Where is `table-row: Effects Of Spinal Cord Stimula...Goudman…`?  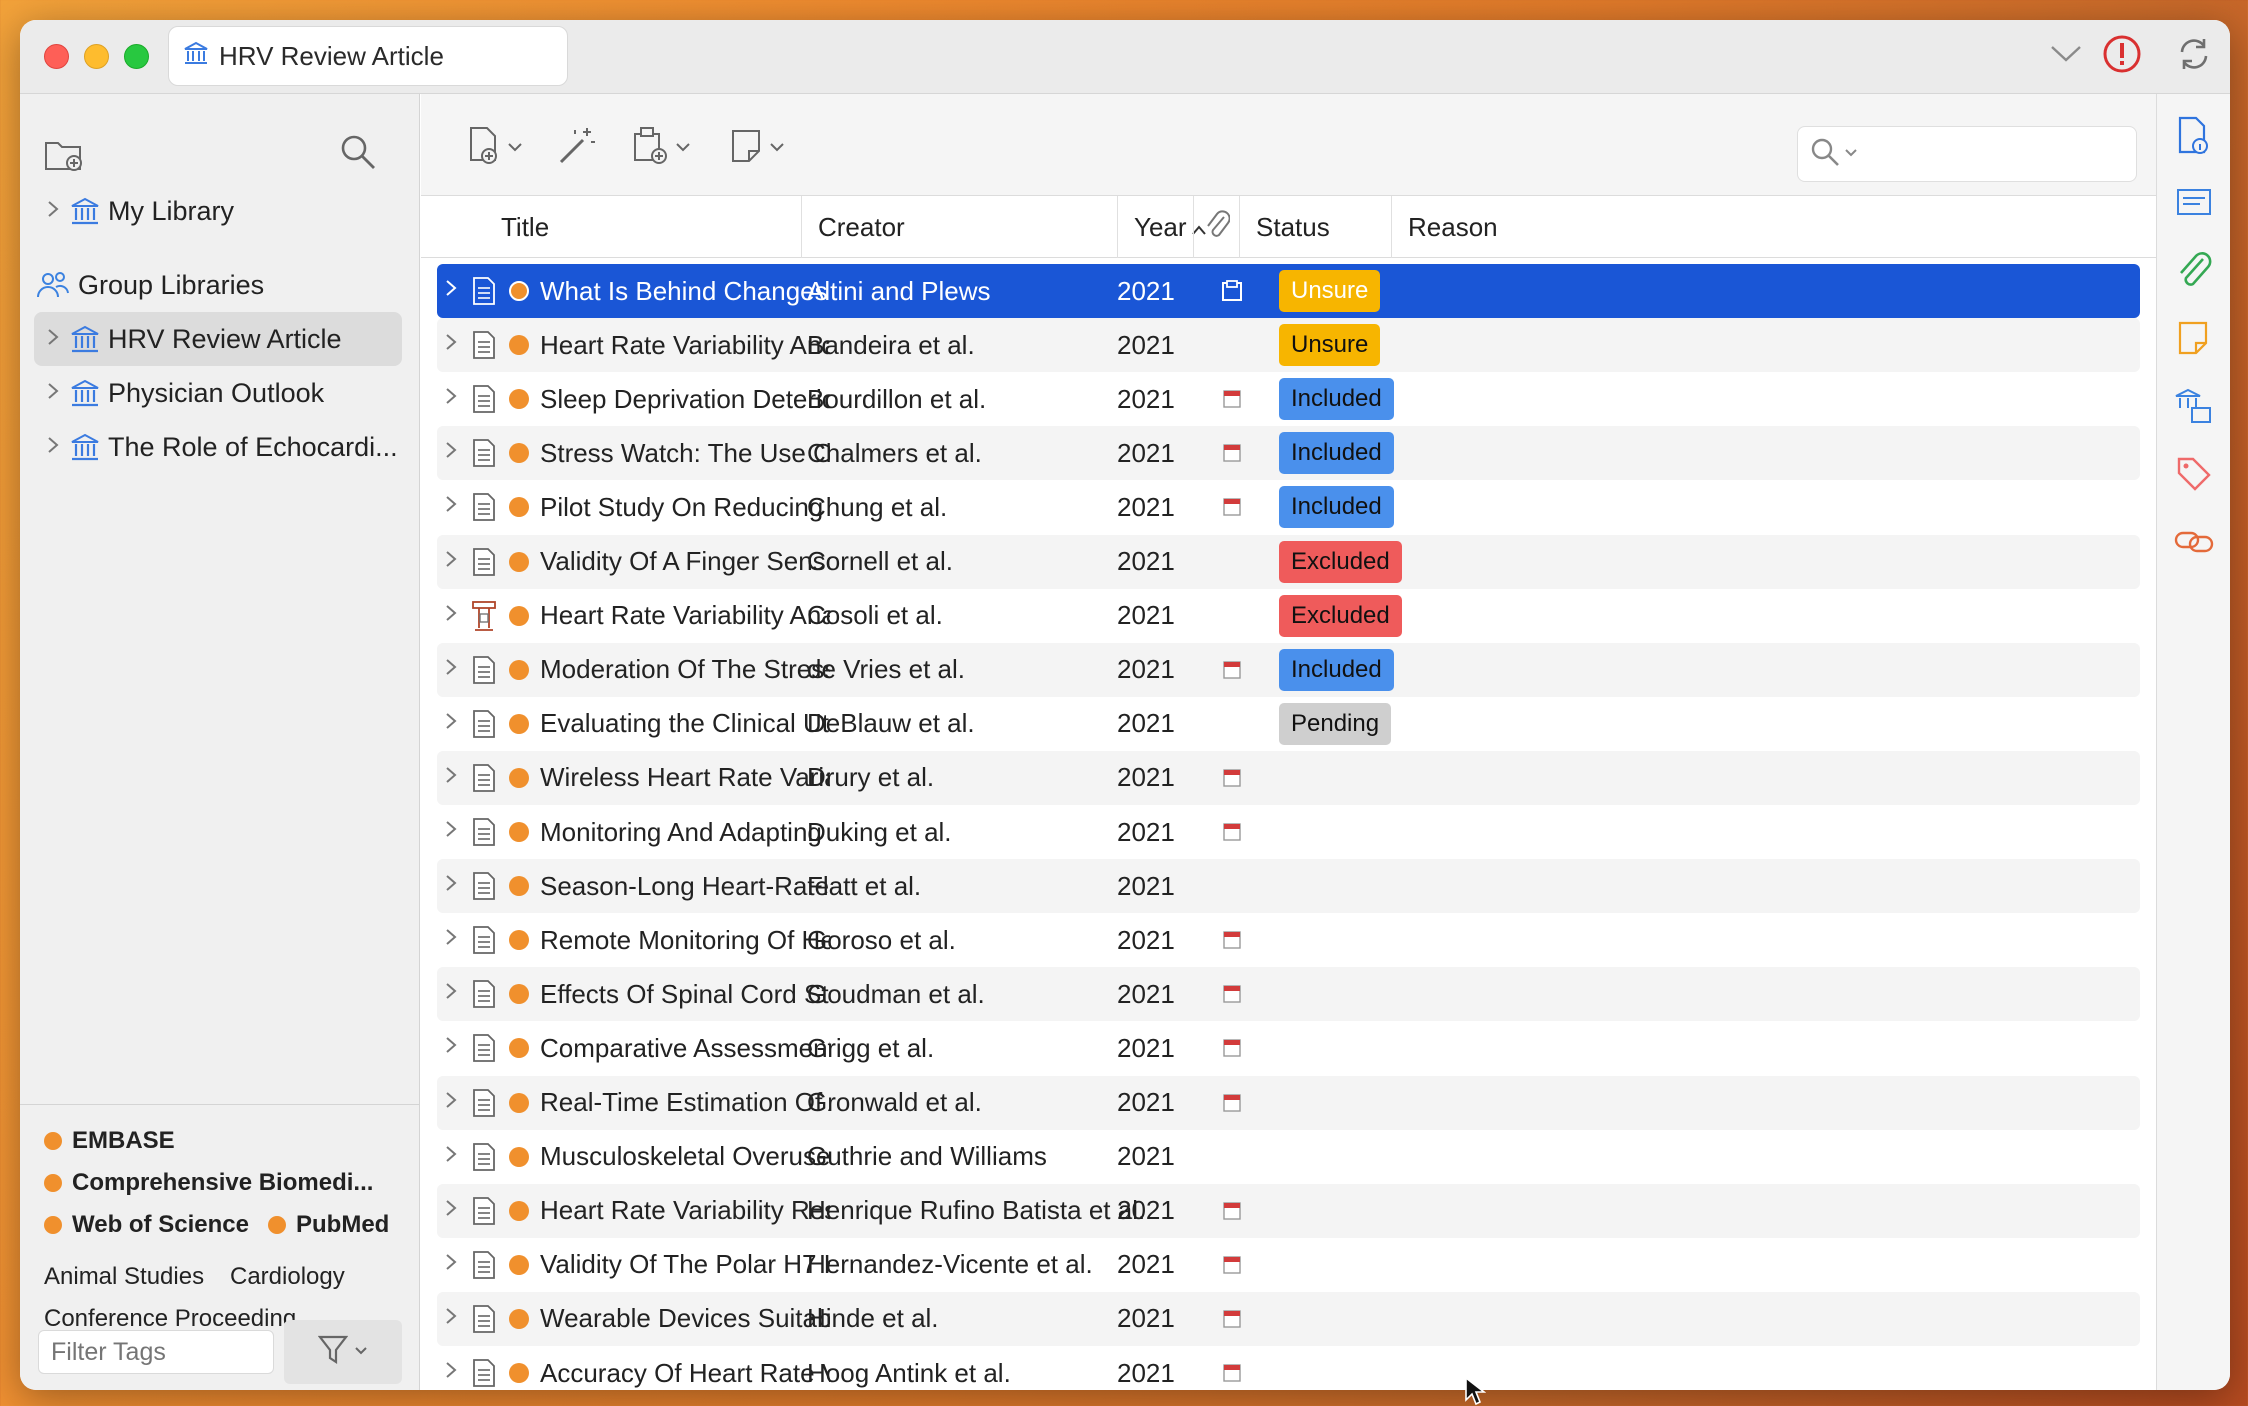 table-row: Effects Of Spinal Cord Stimula...Goudman… is located at coordinates (1288, 994).